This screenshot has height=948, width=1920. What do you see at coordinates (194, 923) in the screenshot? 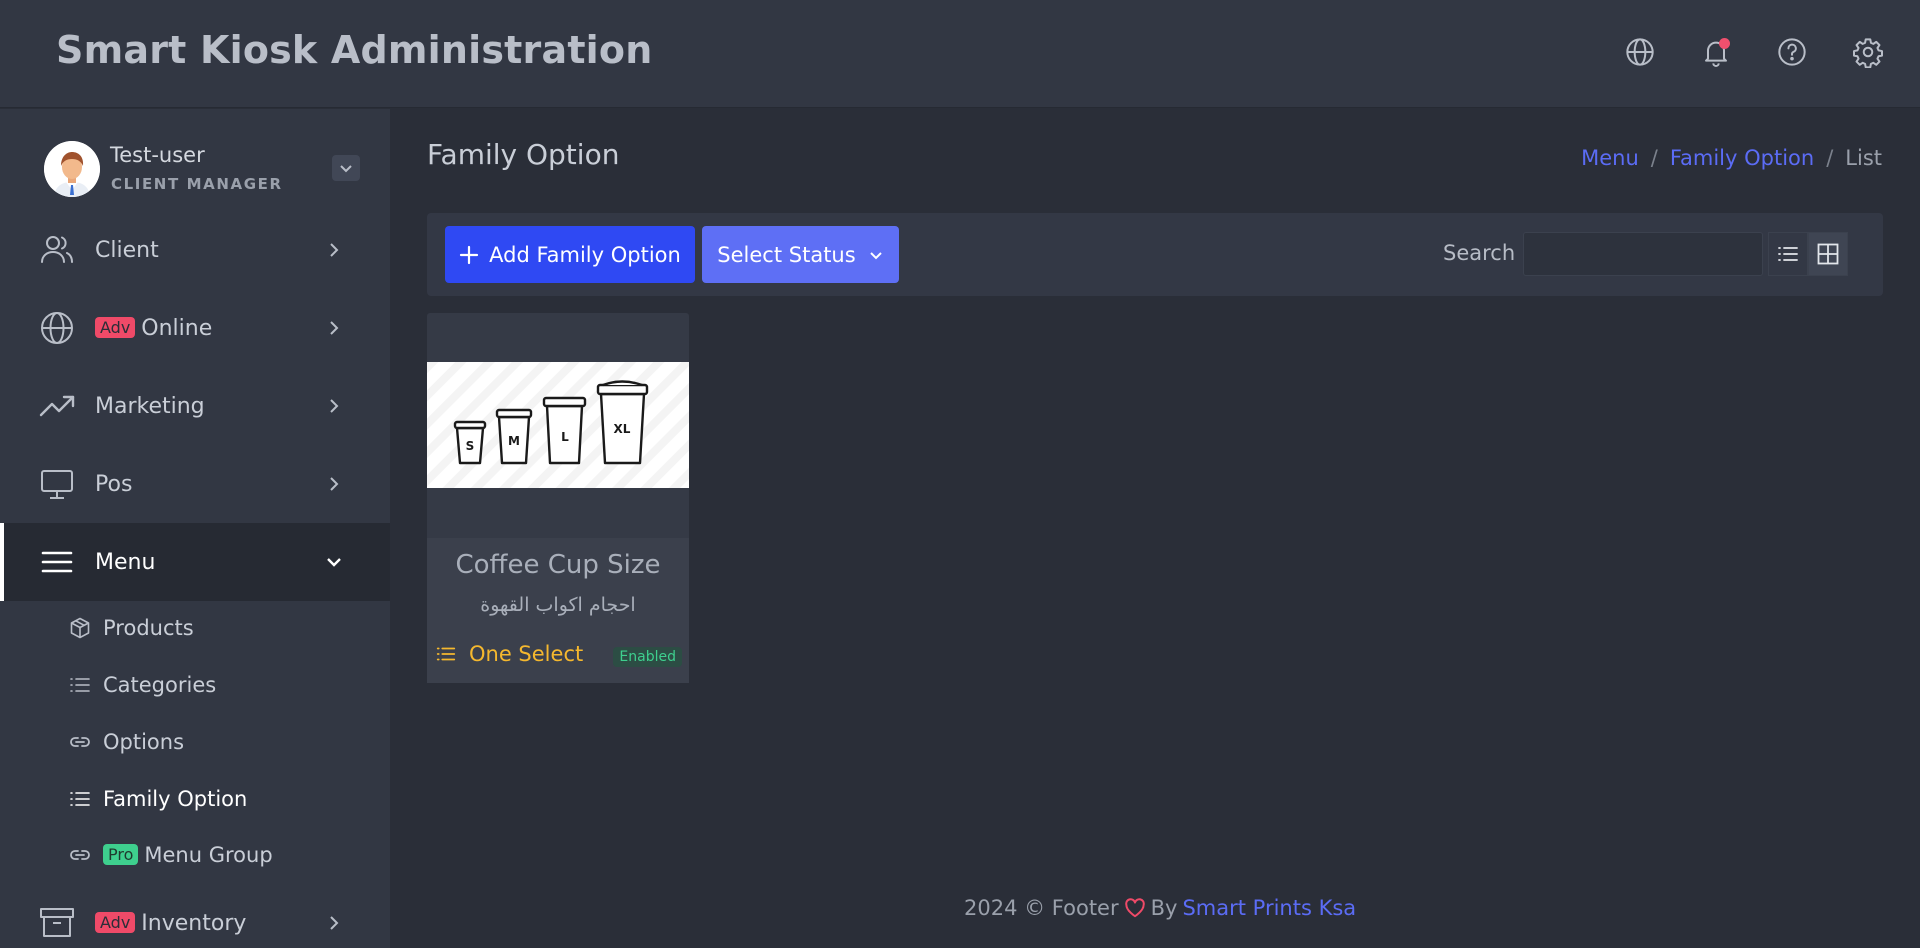
I see `sidebar-item-label: Inventory` at bounding box center [194, 923].